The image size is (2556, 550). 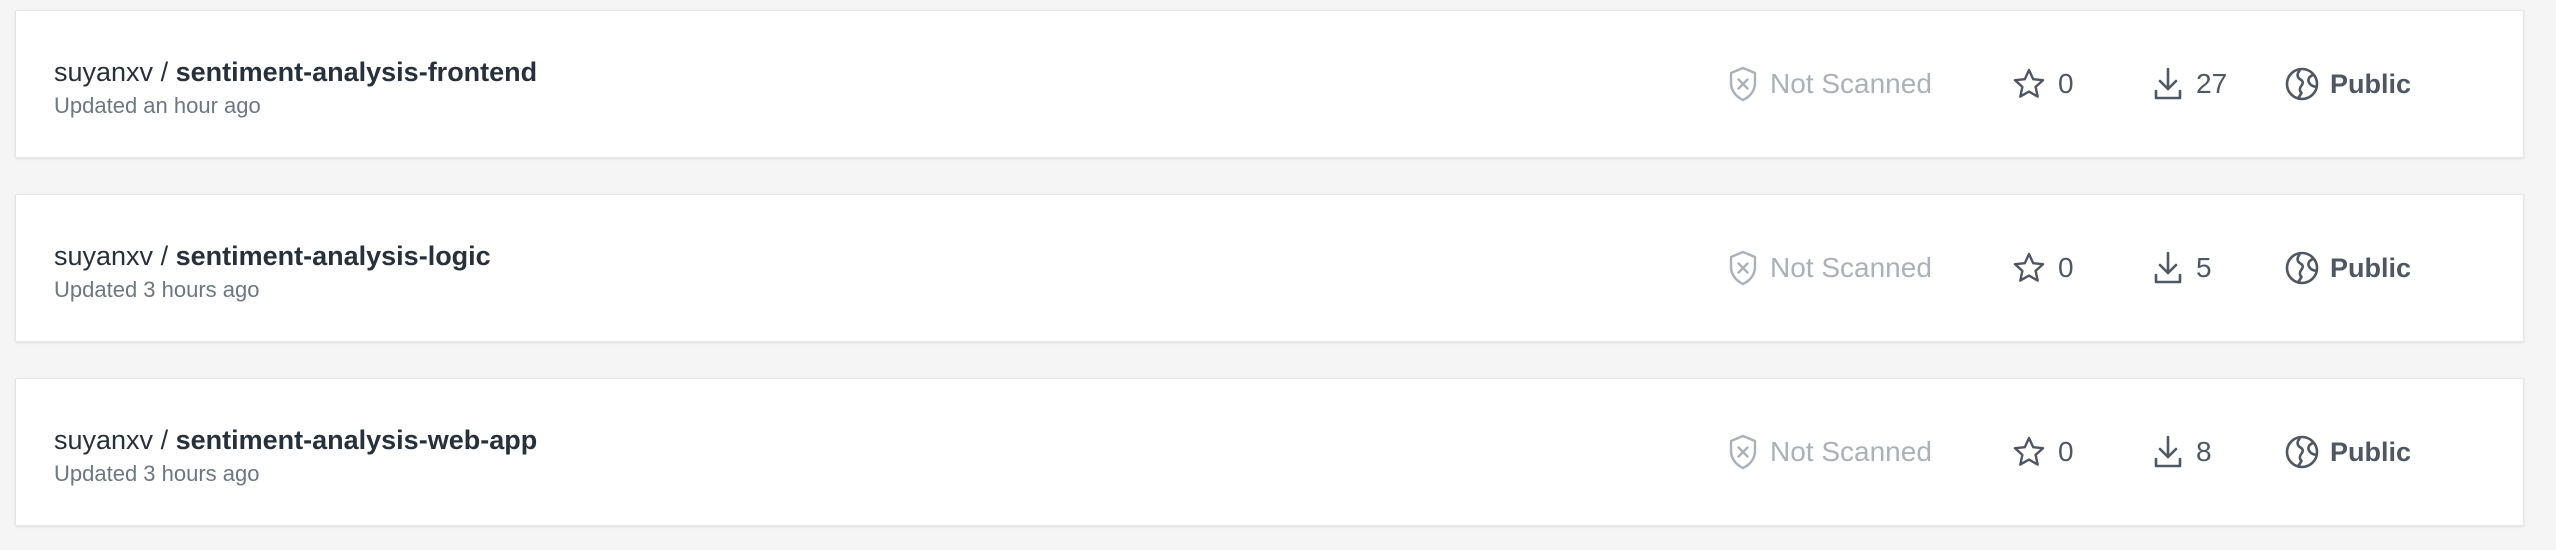 I want to click on repository-title: suyanxv / sentiment-analysis-frontend, so click(x=295, y=72).